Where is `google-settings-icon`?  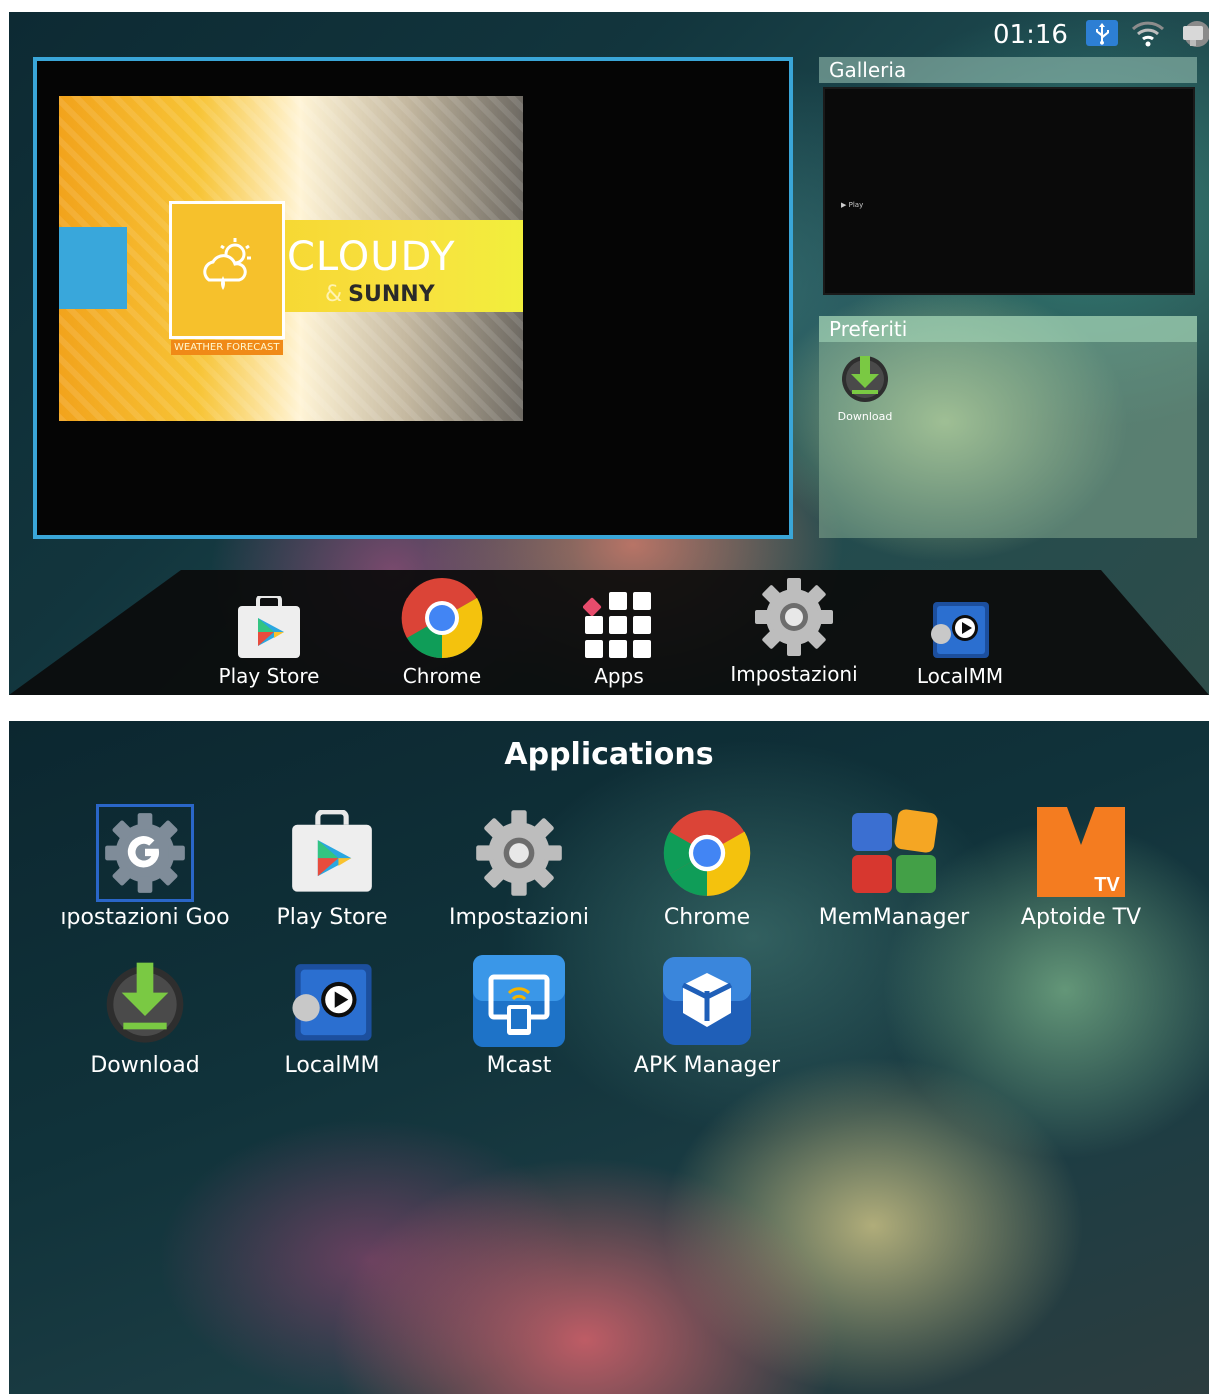 google-settings-icon is located at coordinates (145, 853).